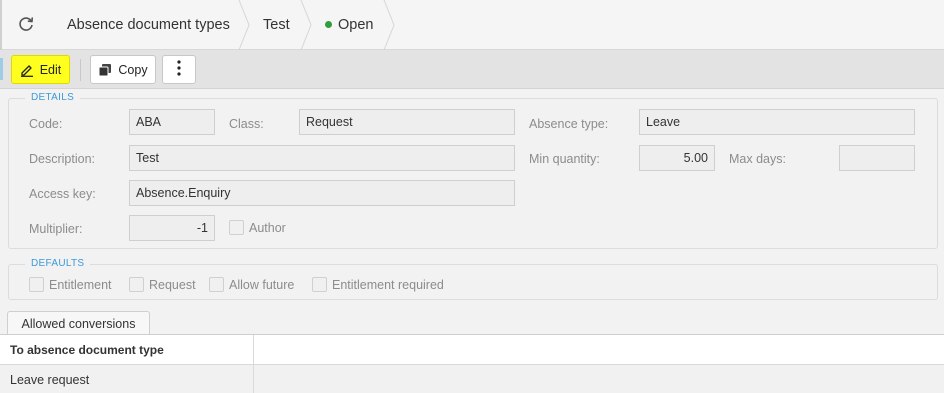  I want to click on absence-type-field: Leave, so click(777, 122).